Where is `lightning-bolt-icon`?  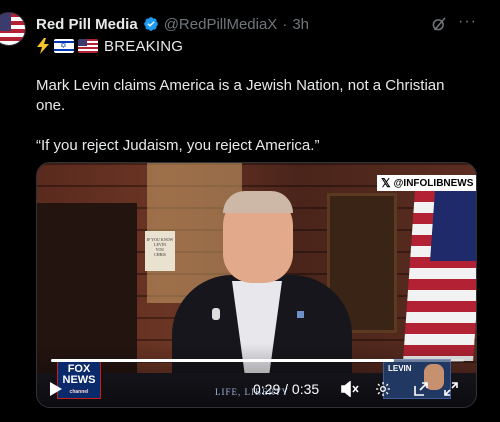 lightning-bolt-icon is located at coordinates (43, 46).